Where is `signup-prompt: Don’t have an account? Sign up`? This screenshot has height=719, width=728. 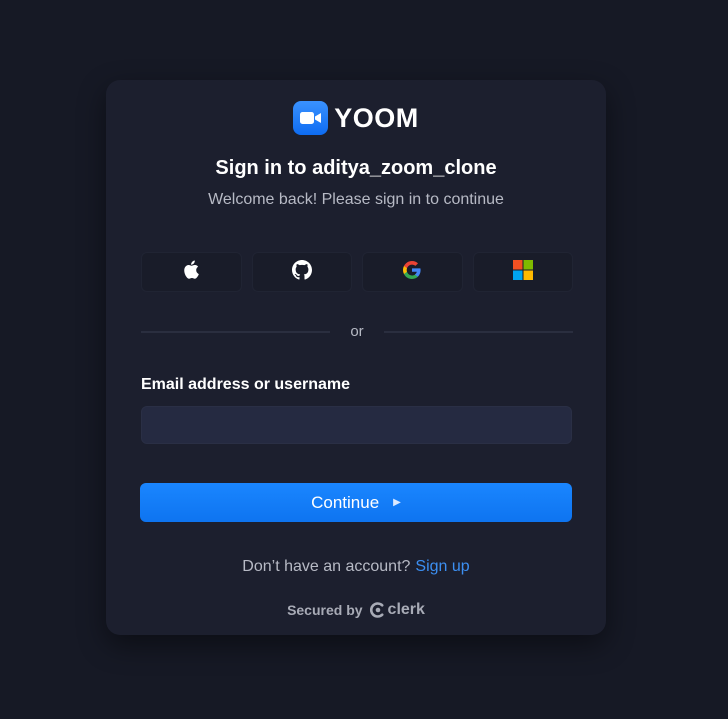
signup-prompt: Don’t have an account? Sign up is located at coordinates (356, 567).